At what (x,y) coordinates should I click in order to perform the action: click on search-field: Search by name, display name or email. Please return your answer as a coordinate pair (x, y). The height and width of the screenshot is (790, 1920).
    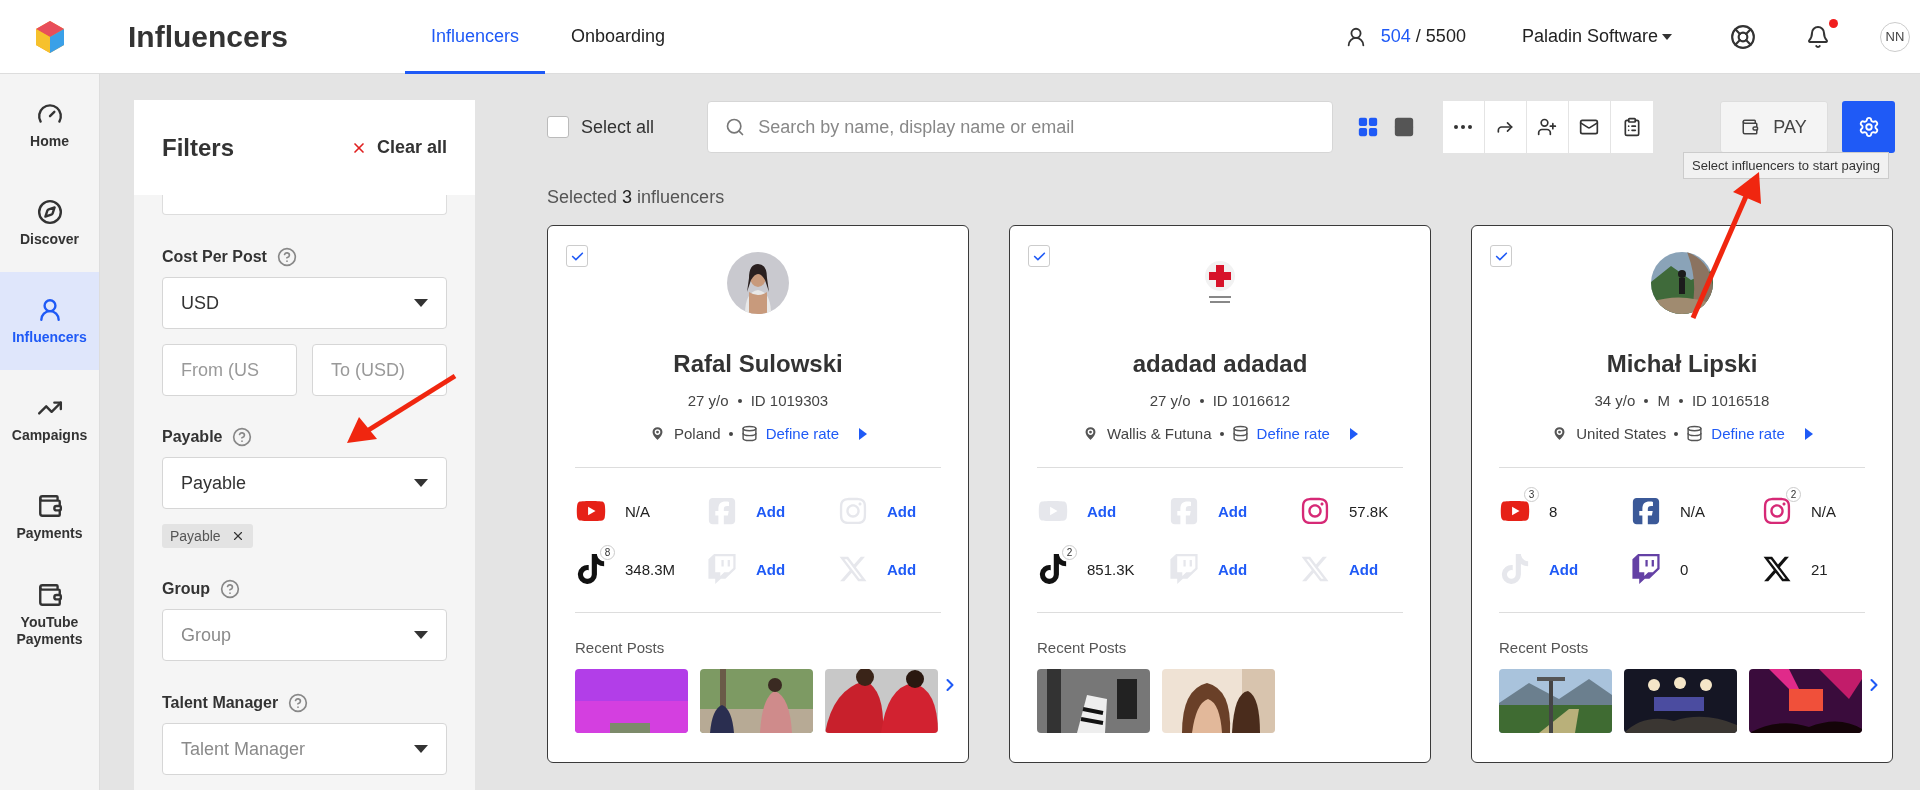
    Looking at the image, I should click on (1020, 127).